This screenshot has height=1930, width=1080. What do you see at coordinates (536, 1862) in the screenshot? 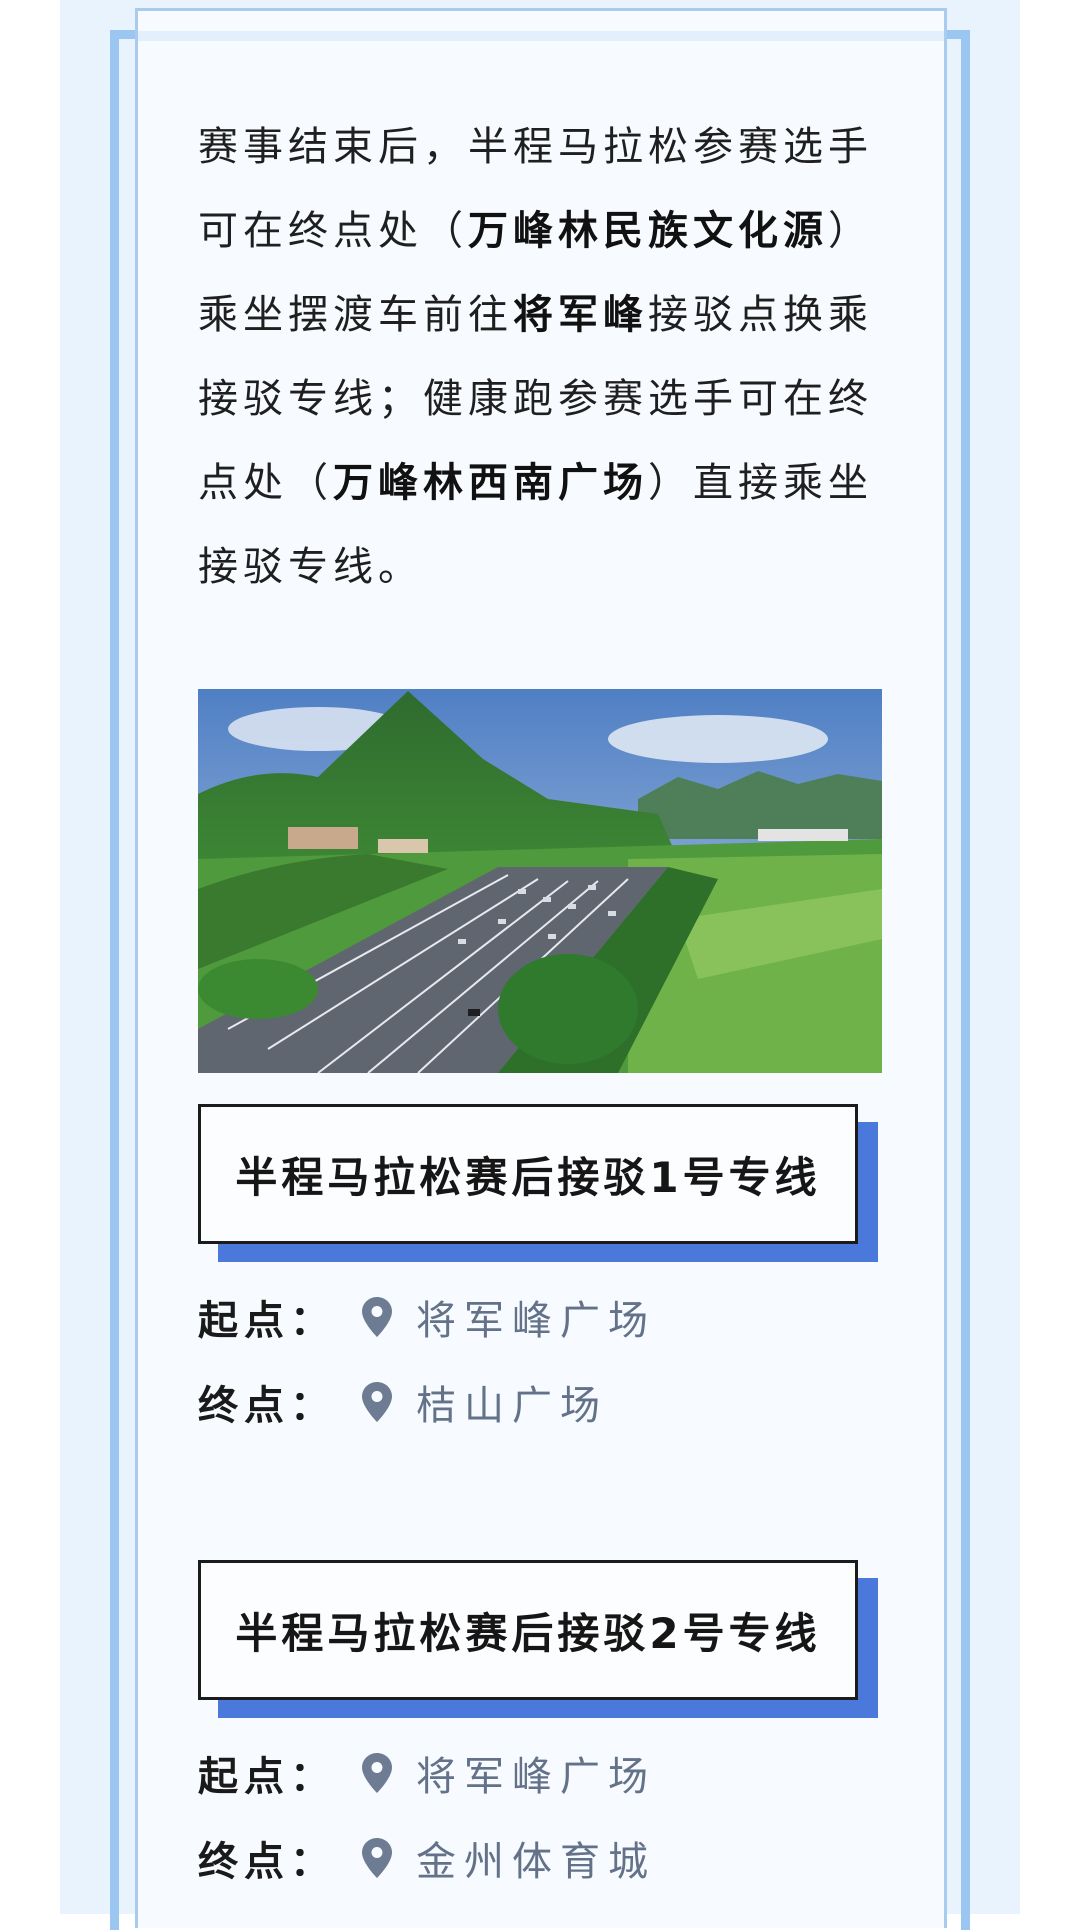
I see `route-2-end-value: 金州体育城` at bounding box center [536, 1862].